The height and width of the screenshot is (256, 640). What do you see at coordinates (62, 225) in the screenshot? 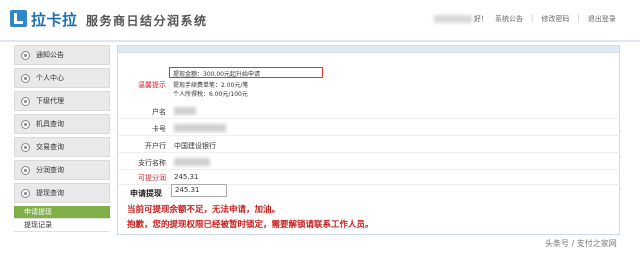
I see `submenu-item-withdrawal-records: 提现记录` at bounding box center [62, 225].